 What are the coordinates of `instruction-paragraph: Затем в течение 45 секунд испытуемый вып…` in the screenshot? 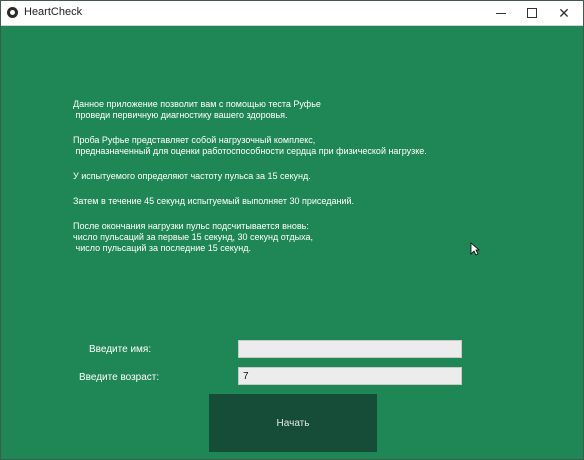 It's located at (213, 201).